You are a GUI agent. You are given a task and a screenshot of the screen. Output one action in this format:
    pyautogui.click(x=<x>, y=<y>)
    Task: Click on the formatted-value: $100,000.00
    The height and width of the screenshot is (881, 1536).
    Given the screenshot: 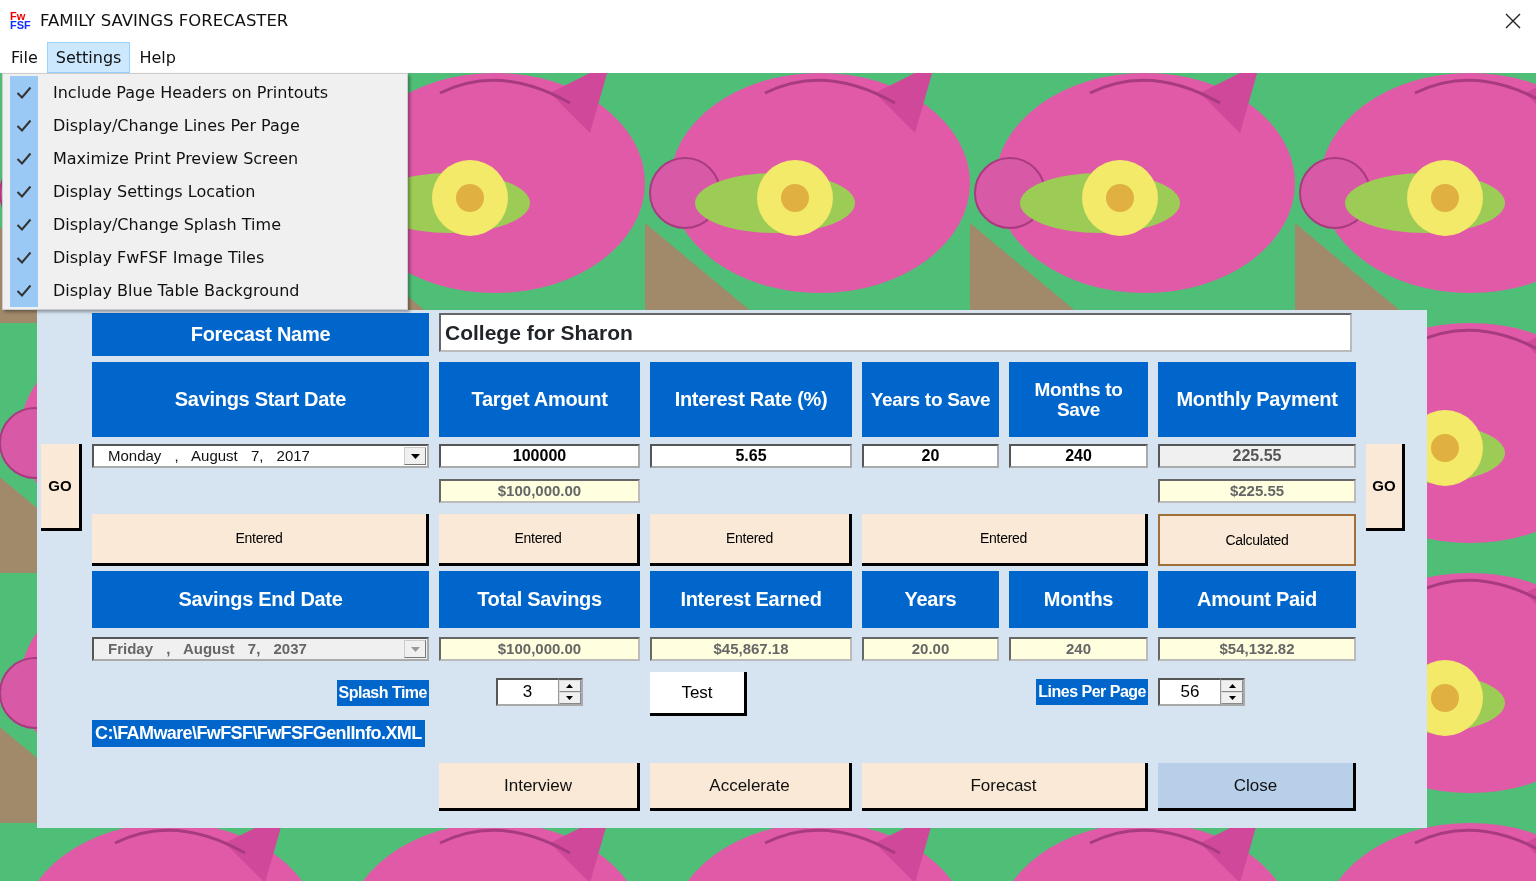 What is the action you would take?
    pyautogui.click(x=539, y=491)
    